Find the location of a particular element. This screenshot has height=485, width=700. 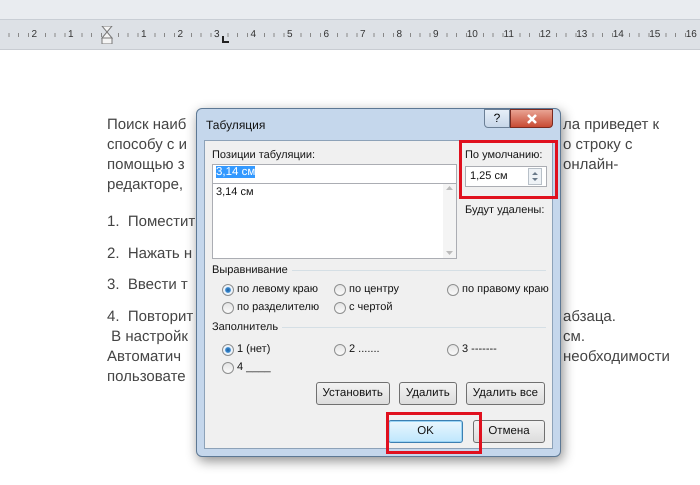

ruler-number: 14 is located at coordinates (618, 35).